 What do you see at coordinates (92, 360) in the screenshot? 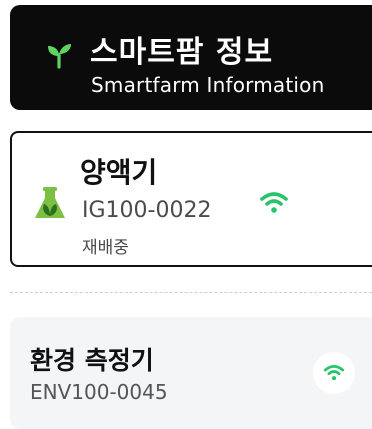
I see `device-name: 환경 측정기` at bounding box center [92, 360].